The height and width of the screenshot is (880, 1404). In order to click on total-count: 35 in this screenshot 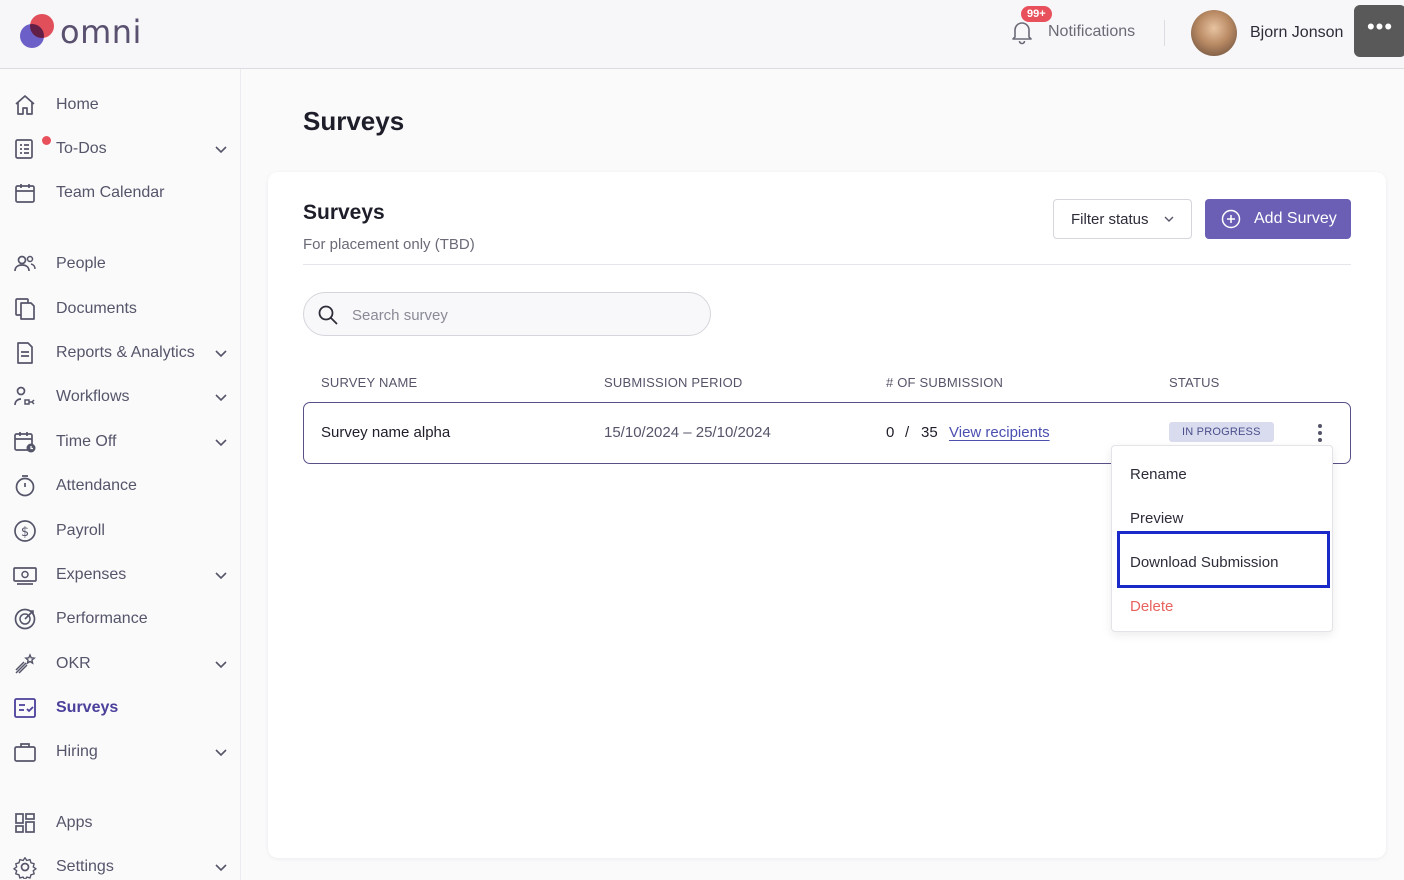, I will do `click(929, 432)`.